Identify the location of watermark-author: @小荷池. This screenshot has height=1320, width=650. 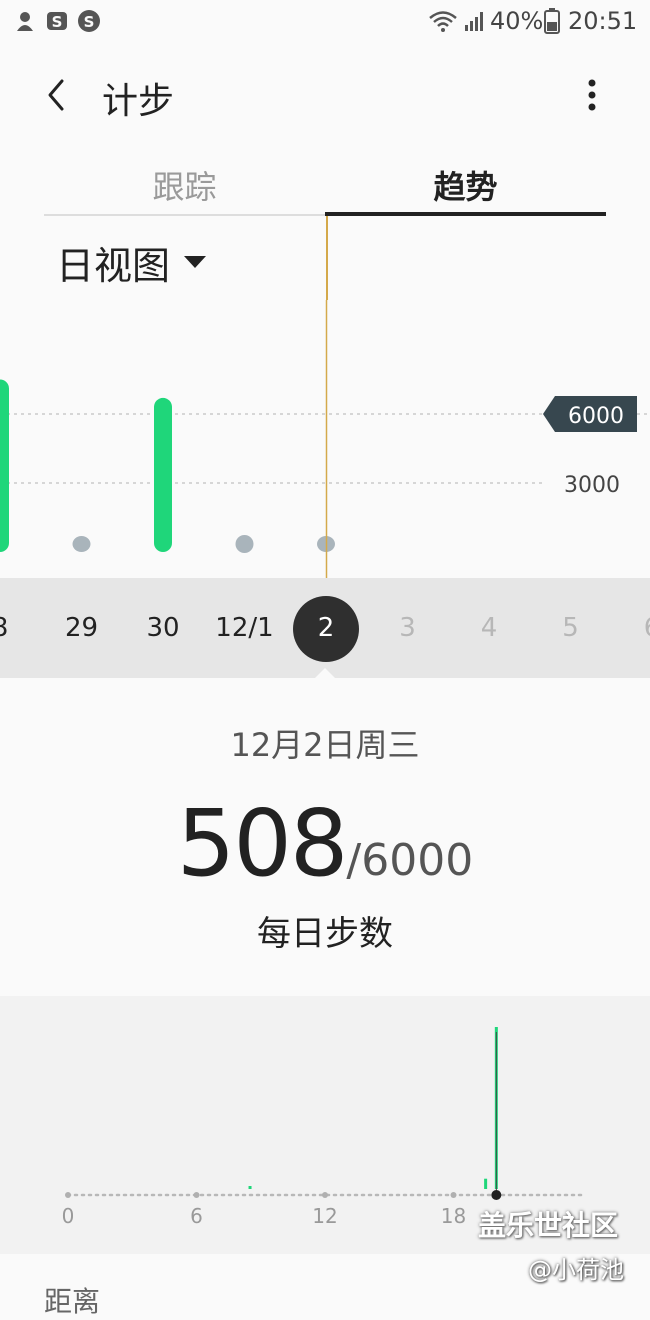
(576, 1270).